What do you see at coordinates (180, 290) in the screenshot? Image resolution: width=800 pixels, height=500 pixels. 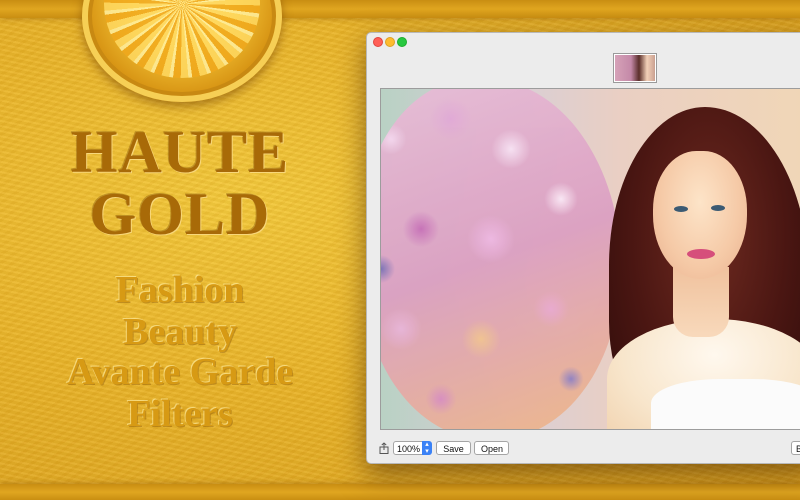 I see `tagline-fashion: Fashion` at bounding box center [180, 290].